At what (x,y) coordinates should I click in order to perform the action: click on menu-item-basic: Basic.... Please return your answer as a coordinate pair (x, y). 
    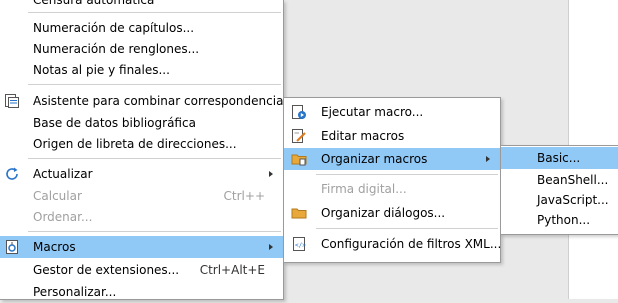
    Looking at the image, I should click on (559, 158).